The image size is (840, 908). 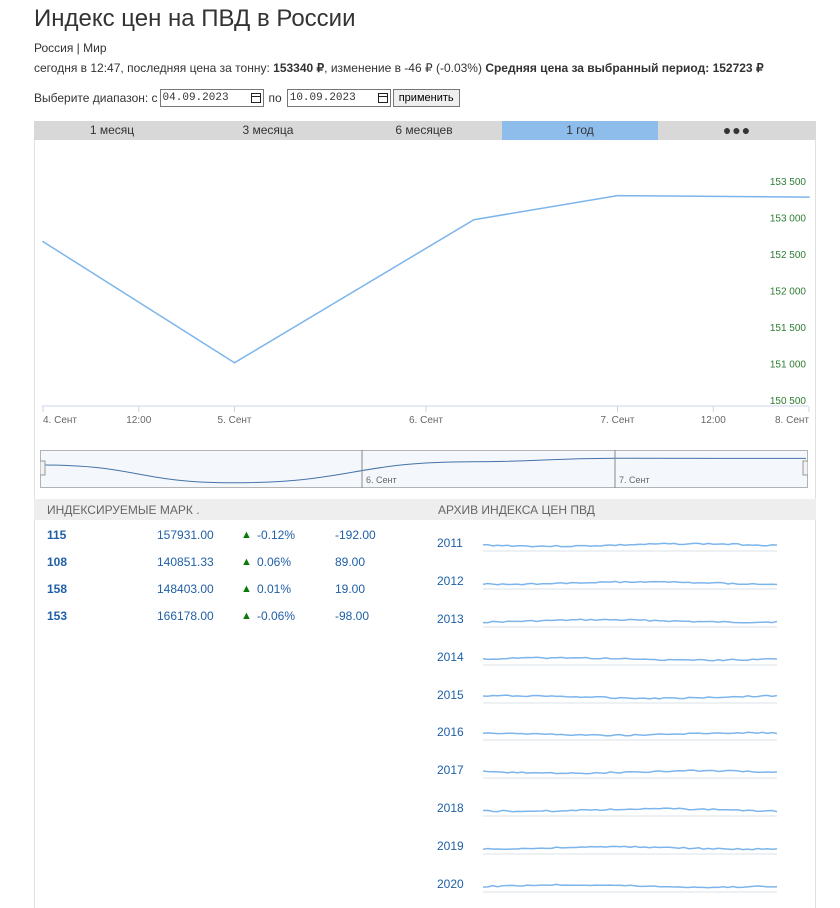 What do you see at coordinates (350, 561) in the screenshot?
I see `mark-change-abs: 89.00` at bounding box center [350, 561].